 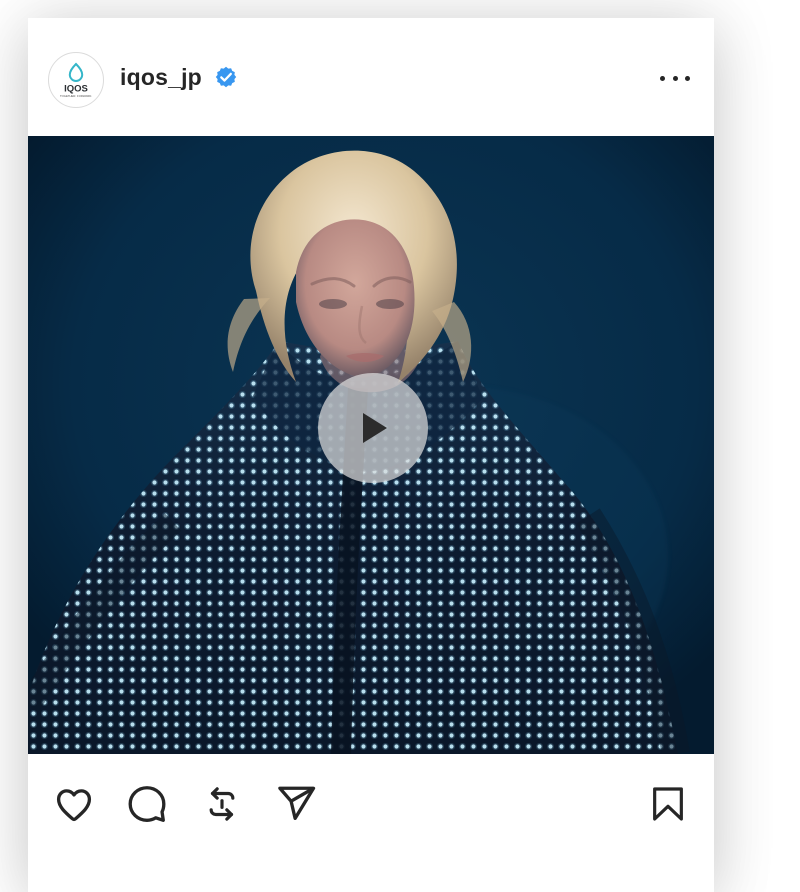 I want to click on avatar-tagline: TOGETHER. FORWARD., so click(x=76, y=96).